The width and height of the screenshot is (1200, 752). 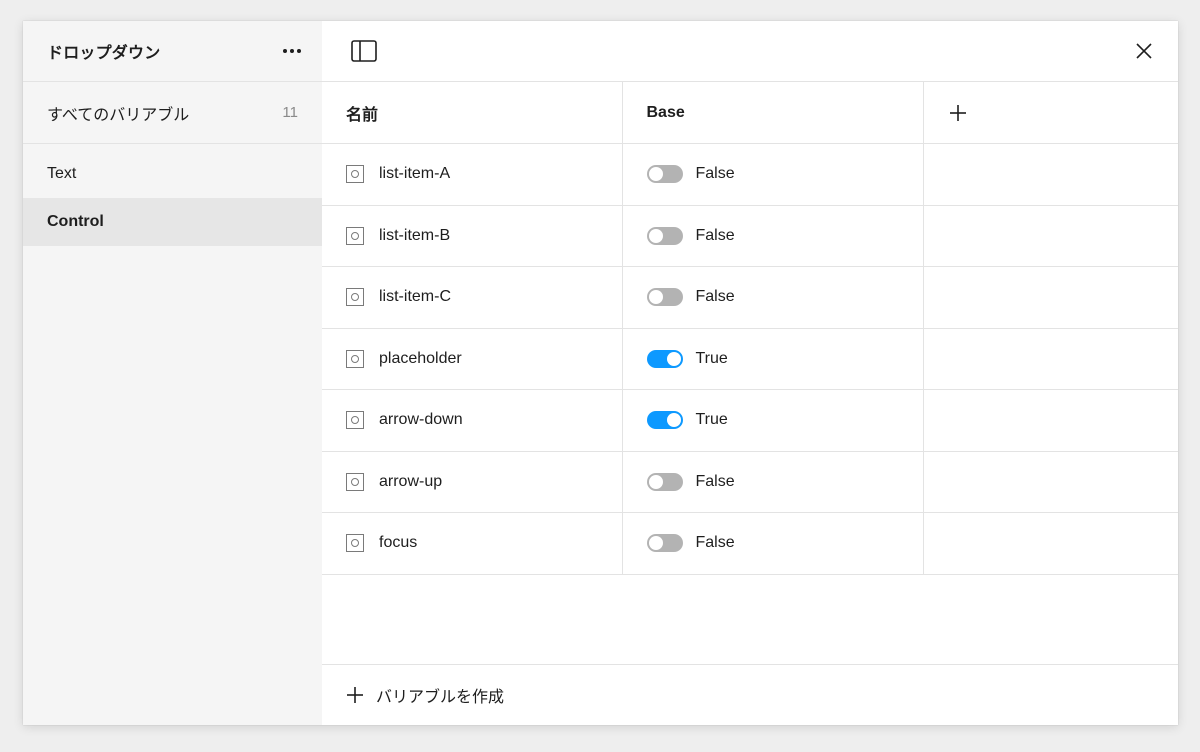 I want to click on sidebar-header: ドロップダウン, so click(x=172, y=51).